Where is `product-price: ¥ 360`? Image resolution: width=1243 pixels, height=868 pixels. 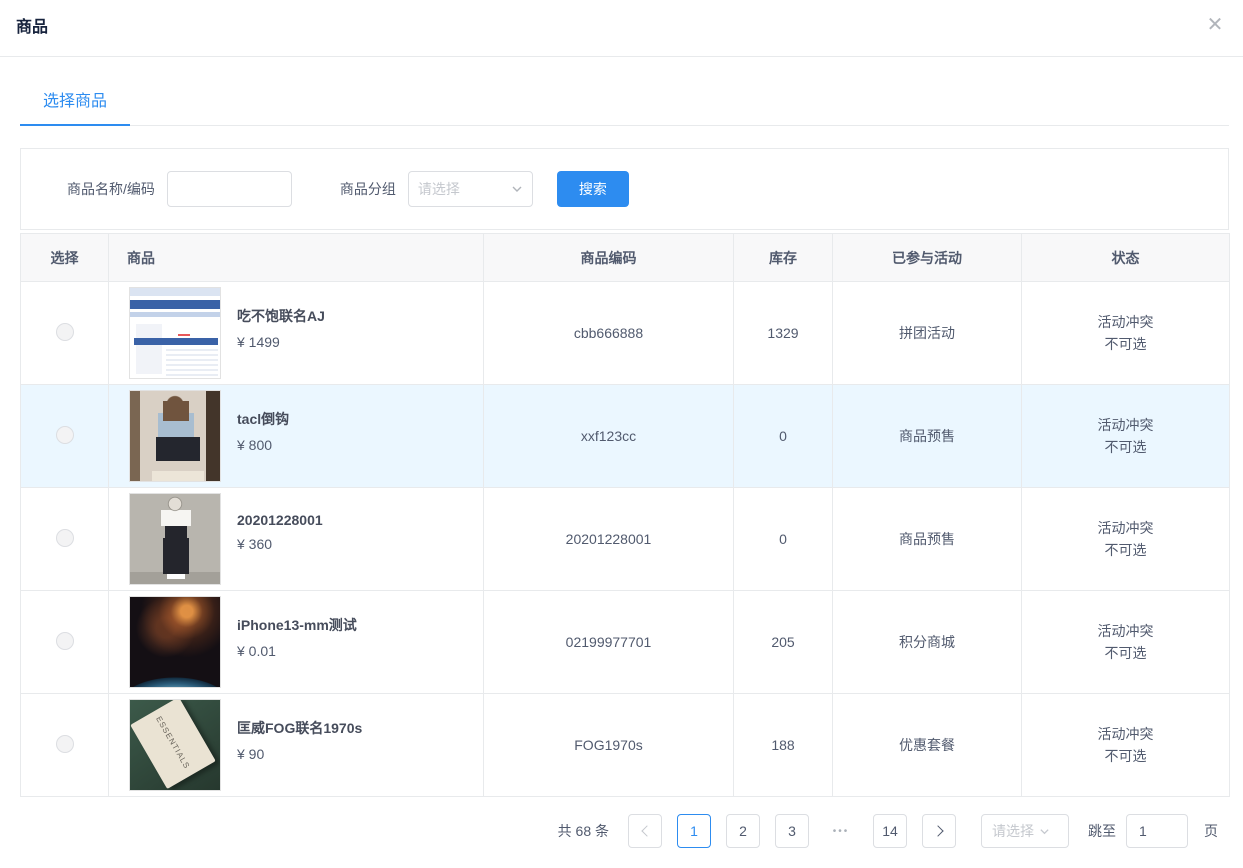
product-price: ¥ 360 is located at coordinates (255, 544).